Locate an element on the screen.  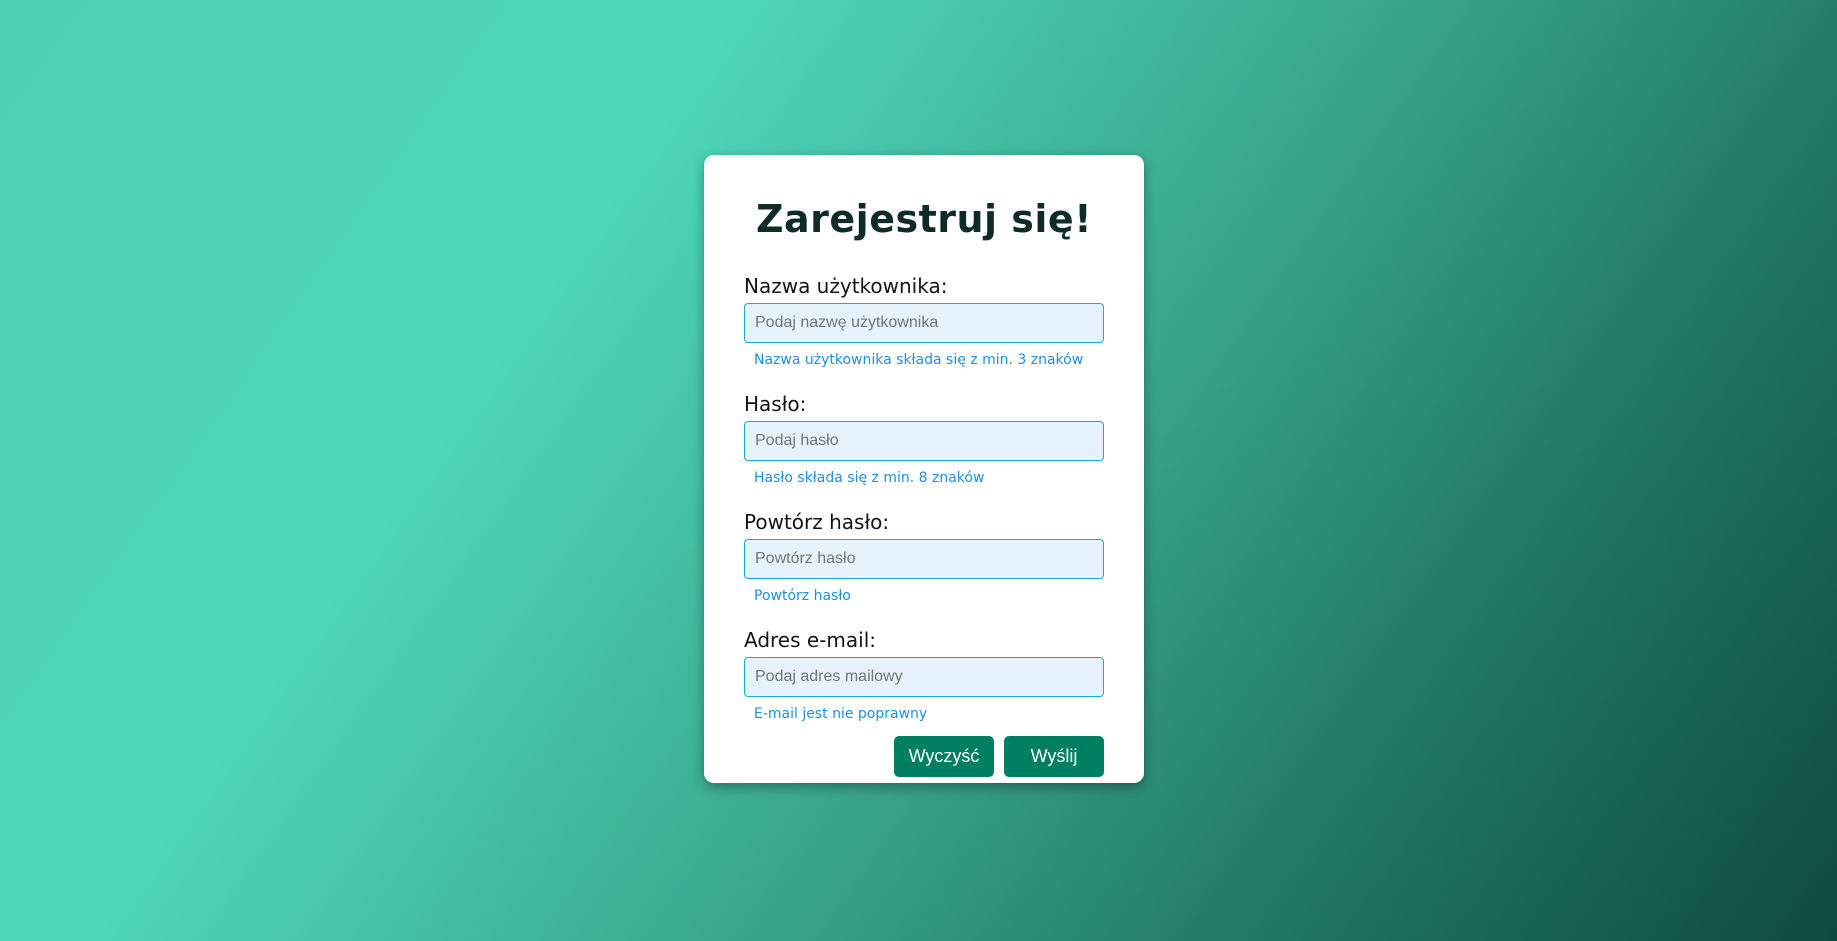
email-field-group: Adres e-mail: E-mail jest nie poprawny is located at coordinates (924, 675).